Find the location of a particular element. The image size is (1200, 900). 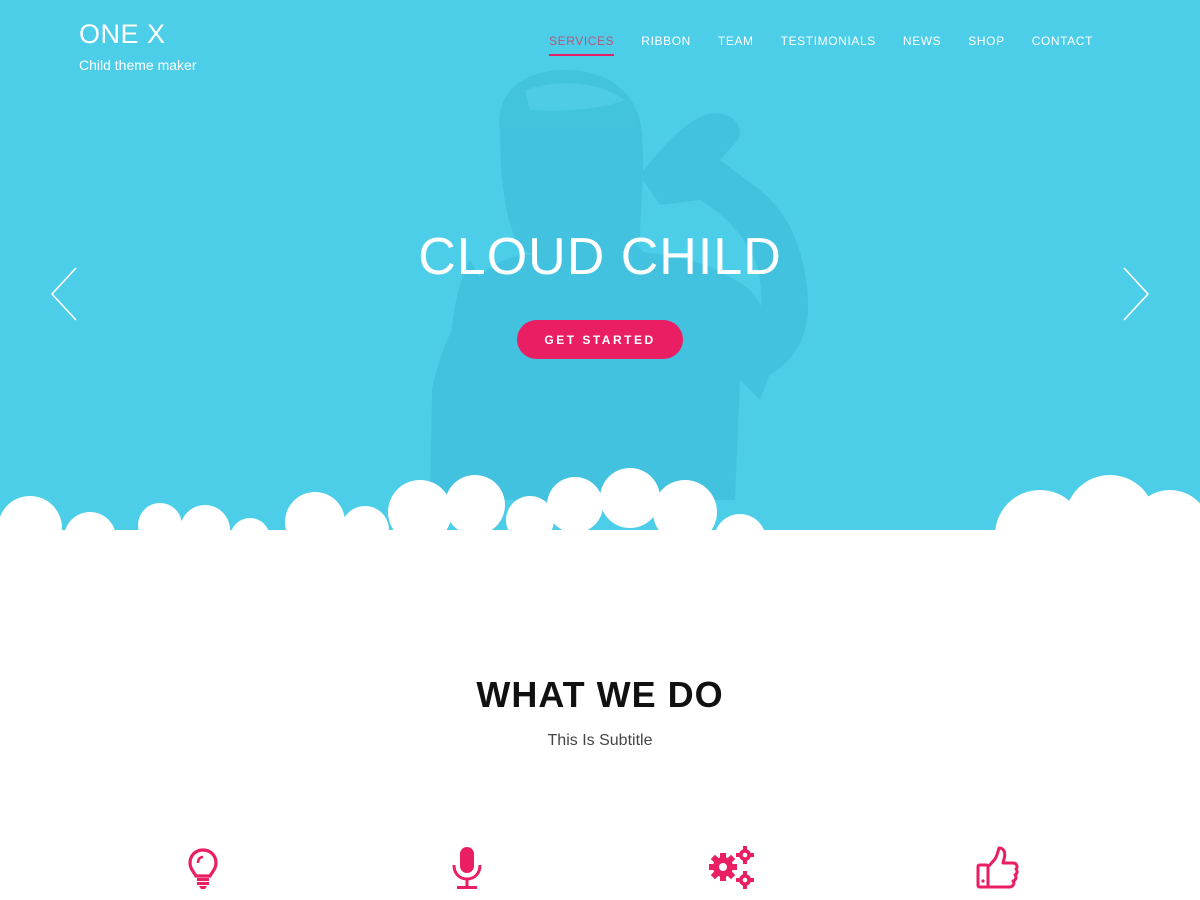

nav-item-shop: SHOP is located at coordinates (986, 45).